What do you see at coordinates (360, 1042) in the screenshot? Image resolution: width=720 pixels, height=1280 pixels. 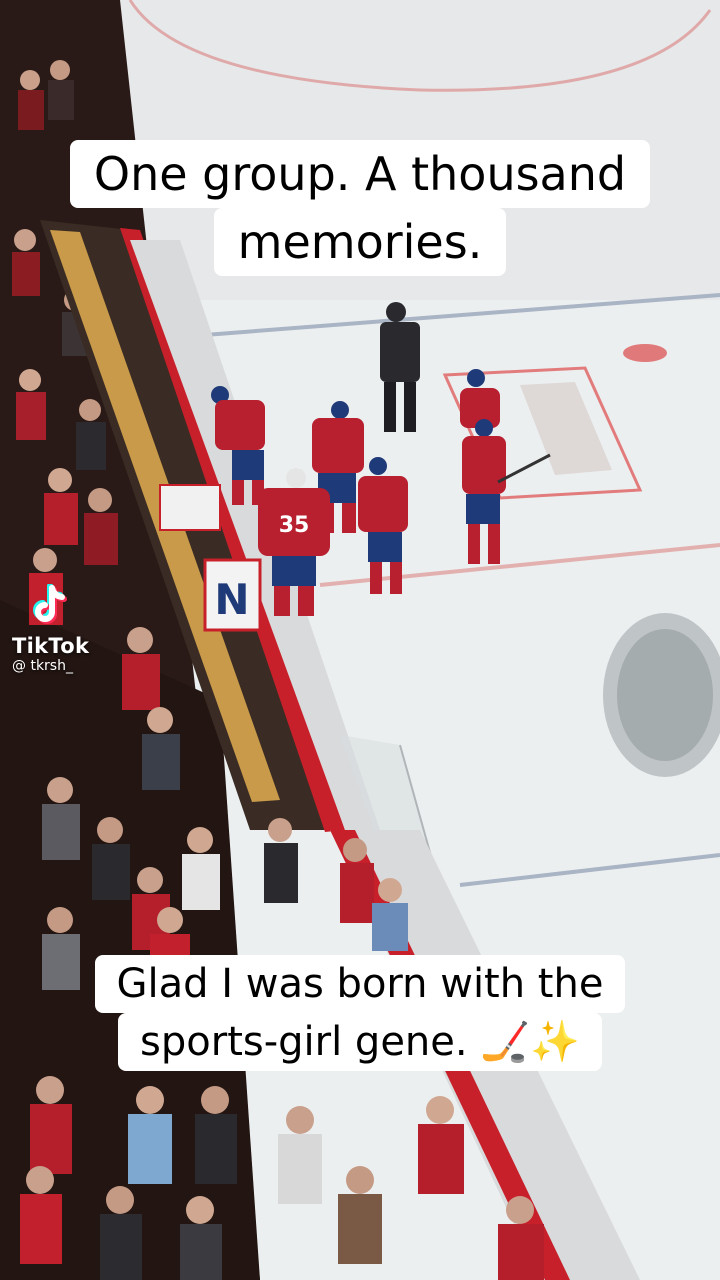 I see `caption-bottom-line-2: sports-girl gene. 🏒✨` at bounding box center [360, 1042].